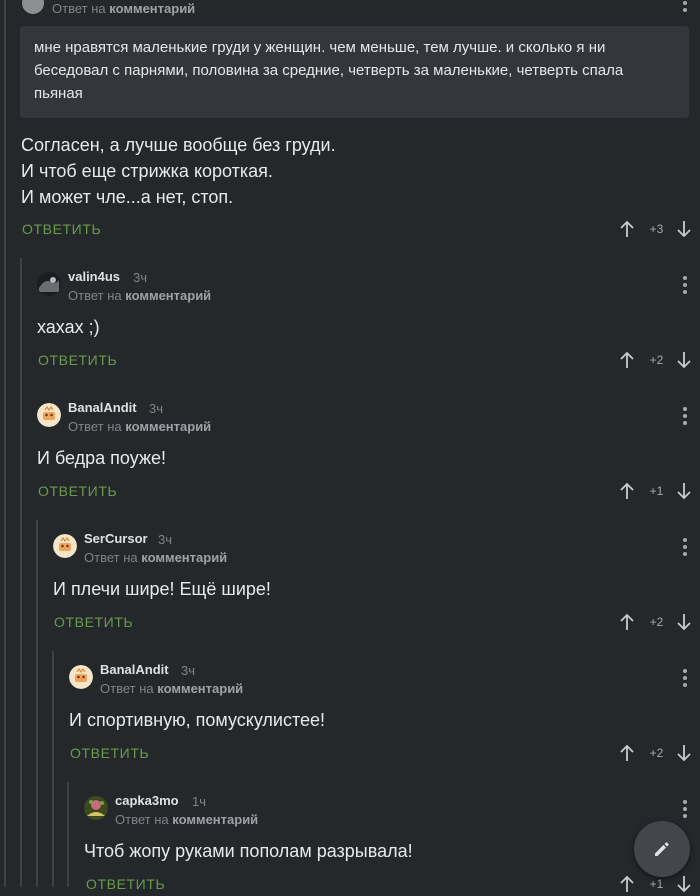  What do you see at coordinates (147, 171) in the screenshot?
I see `comment-line: И чтоб еще стрижка короткая.` at bounding box center [147, 171].